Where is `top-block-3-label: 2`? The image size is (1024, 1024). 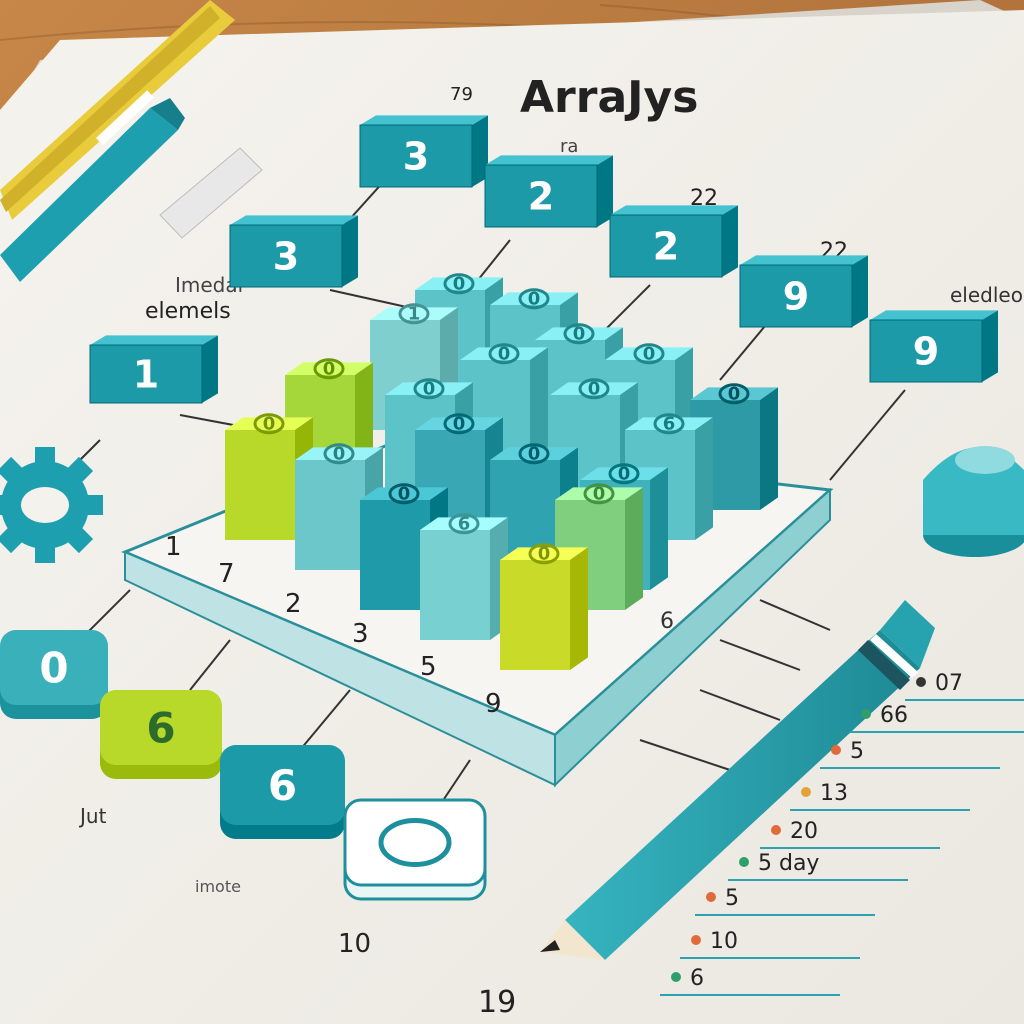
top-block-3-label: 2 is located at coordinates (666, 247).